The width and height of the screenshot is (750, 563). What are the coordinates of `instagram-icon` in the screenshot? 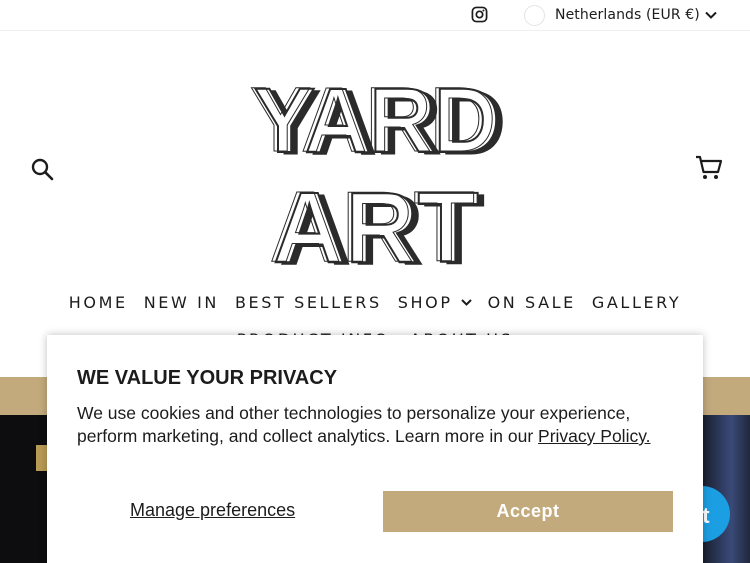 It's located at (479, 14).